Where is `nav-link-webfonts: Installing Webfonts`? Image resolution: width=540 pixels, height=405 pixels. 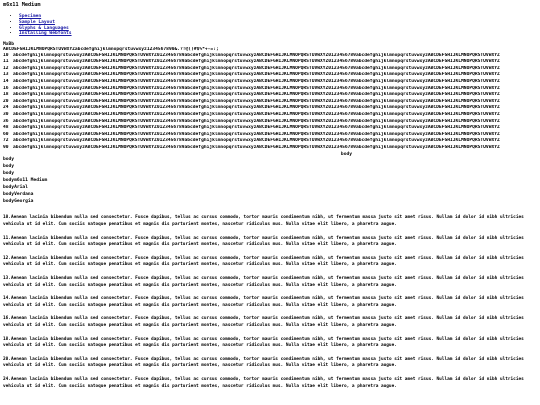
nav-link-webfonts: Installing Webfonts is located at coordinates (45, 33).